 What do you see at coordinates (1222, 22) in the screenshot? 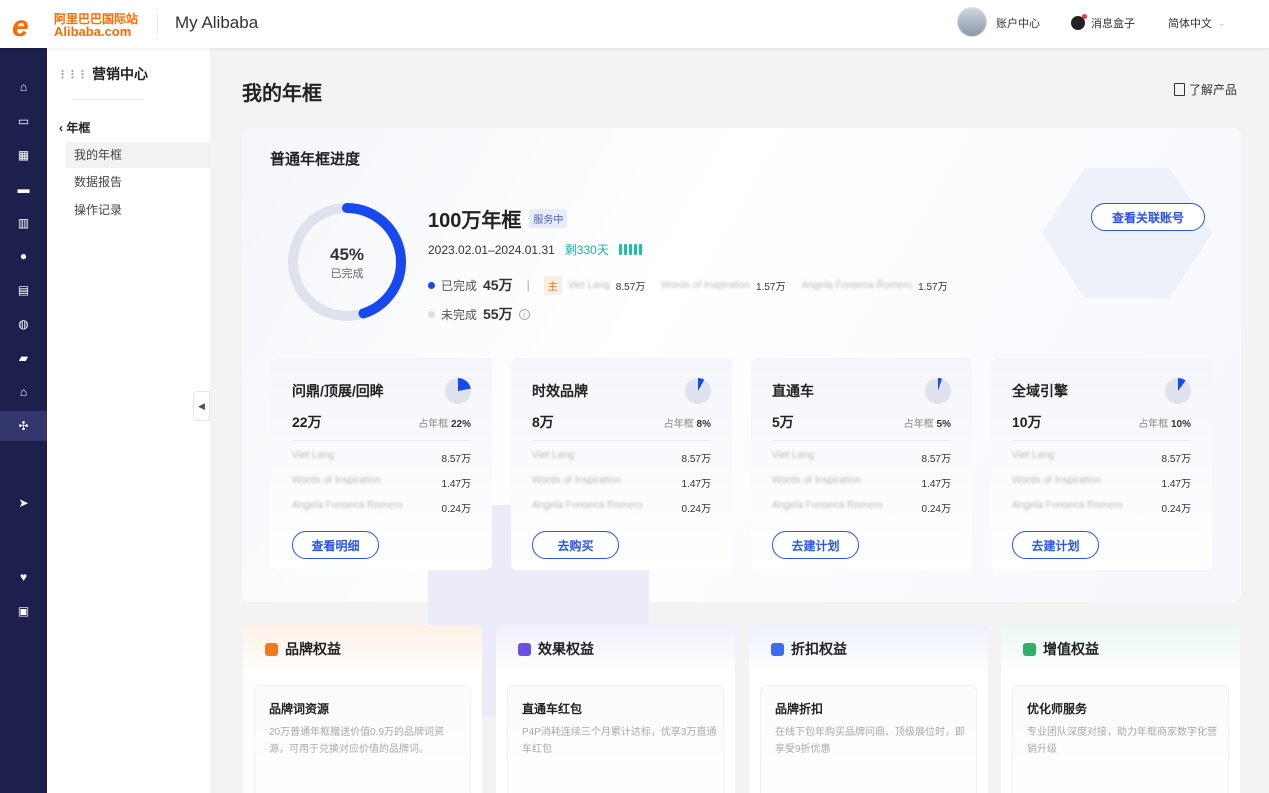
I see `chevron-down-icon: ⌄` at bounding box center [1222, 22].